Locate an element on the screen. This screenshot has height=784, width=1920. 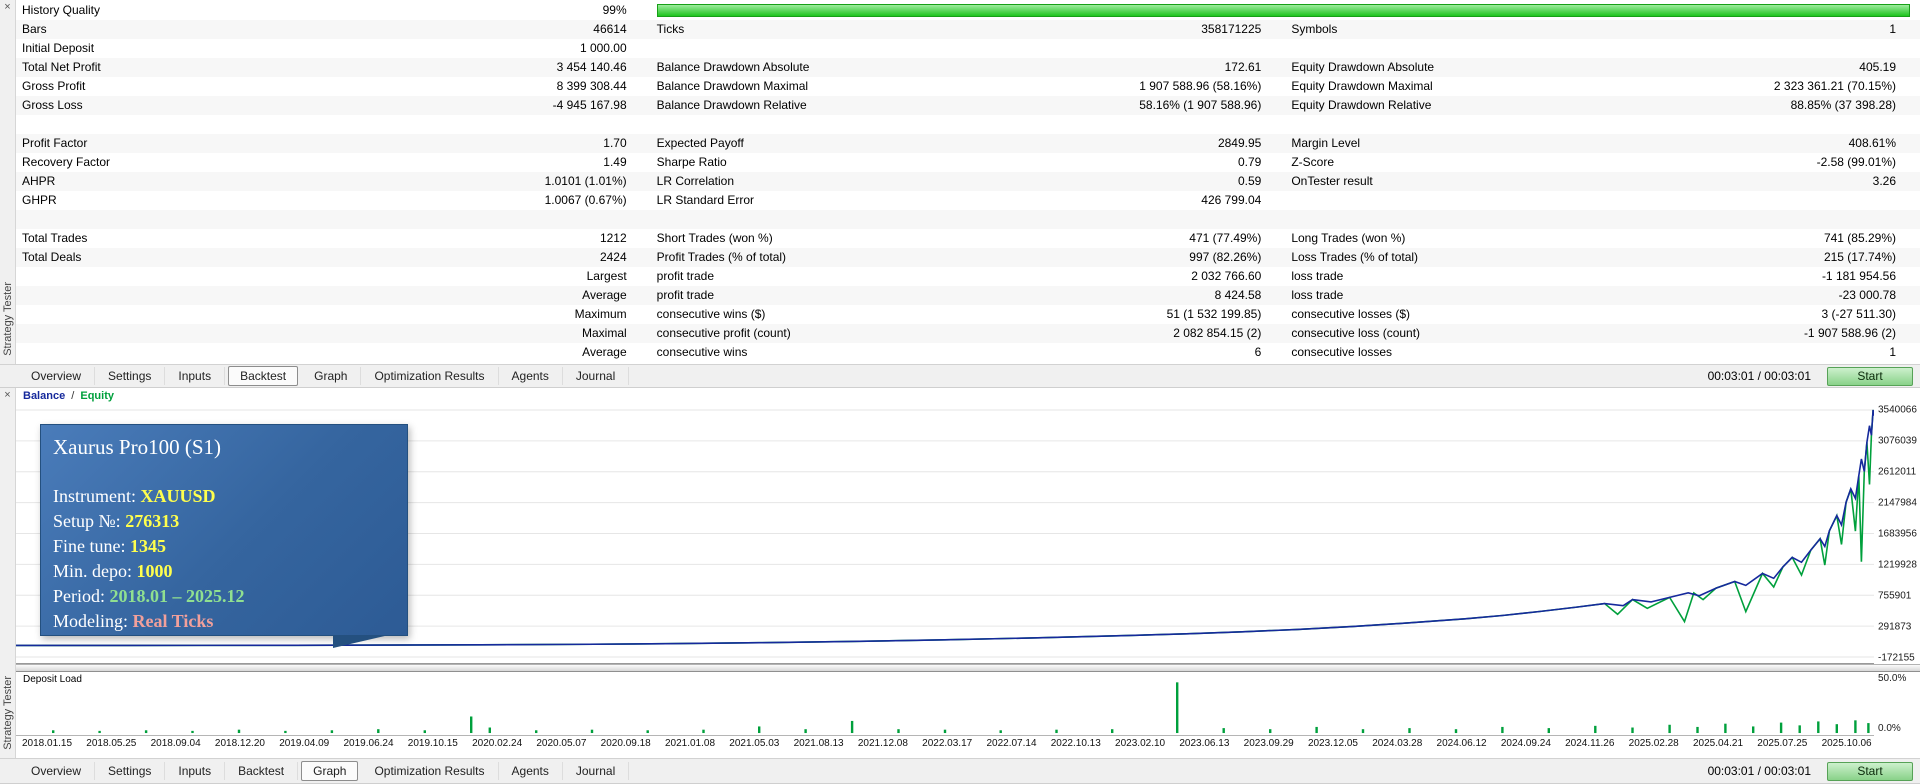
stat-pair: Ticks 358171225 is located at coordinates (968, 29).